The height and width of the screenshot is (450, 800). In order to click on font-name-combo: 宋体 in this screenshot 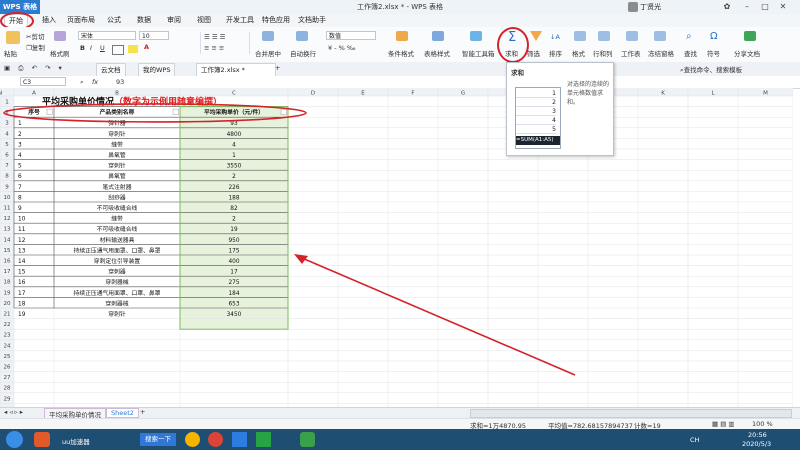, I will do `click(107, 35)`.